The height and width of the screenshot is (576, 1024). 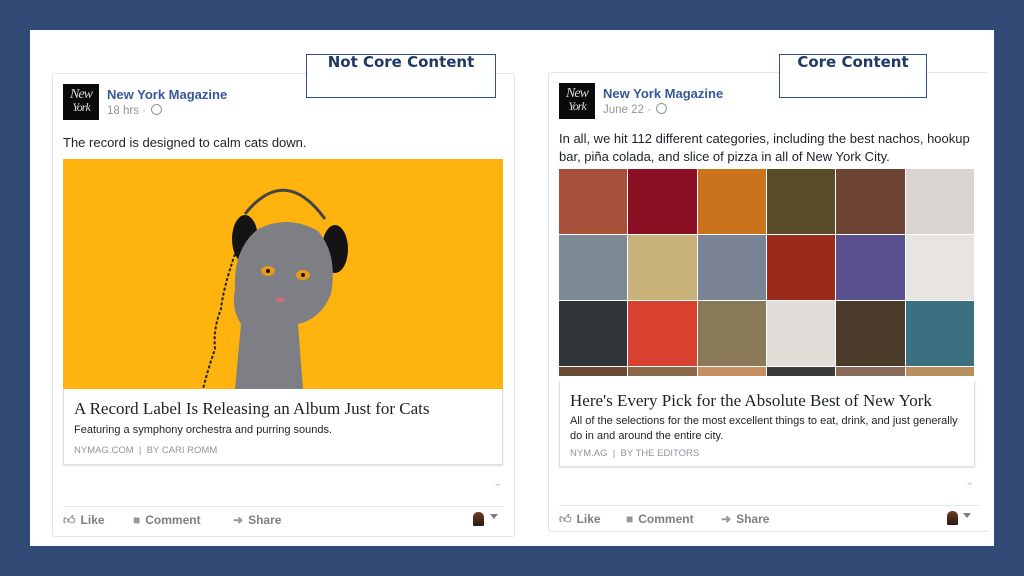 I want to click on post-meta: June 22 ·, so click(x=635, y=109).